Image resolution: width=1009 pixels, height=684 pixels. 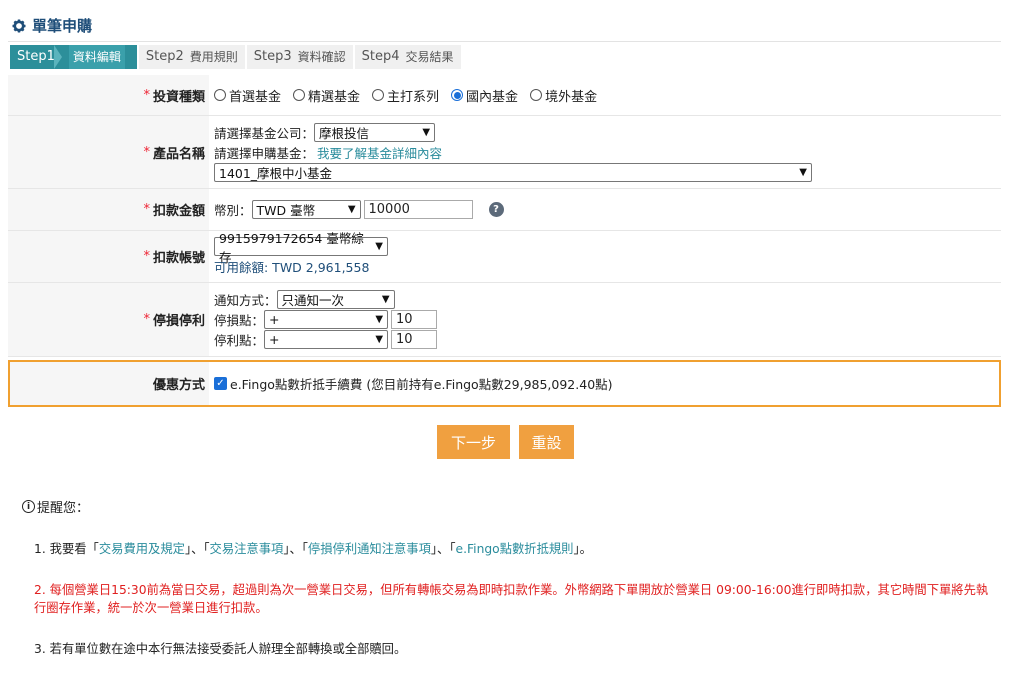 I want to click on radio-selected-icon, so click(x=457, y=95).